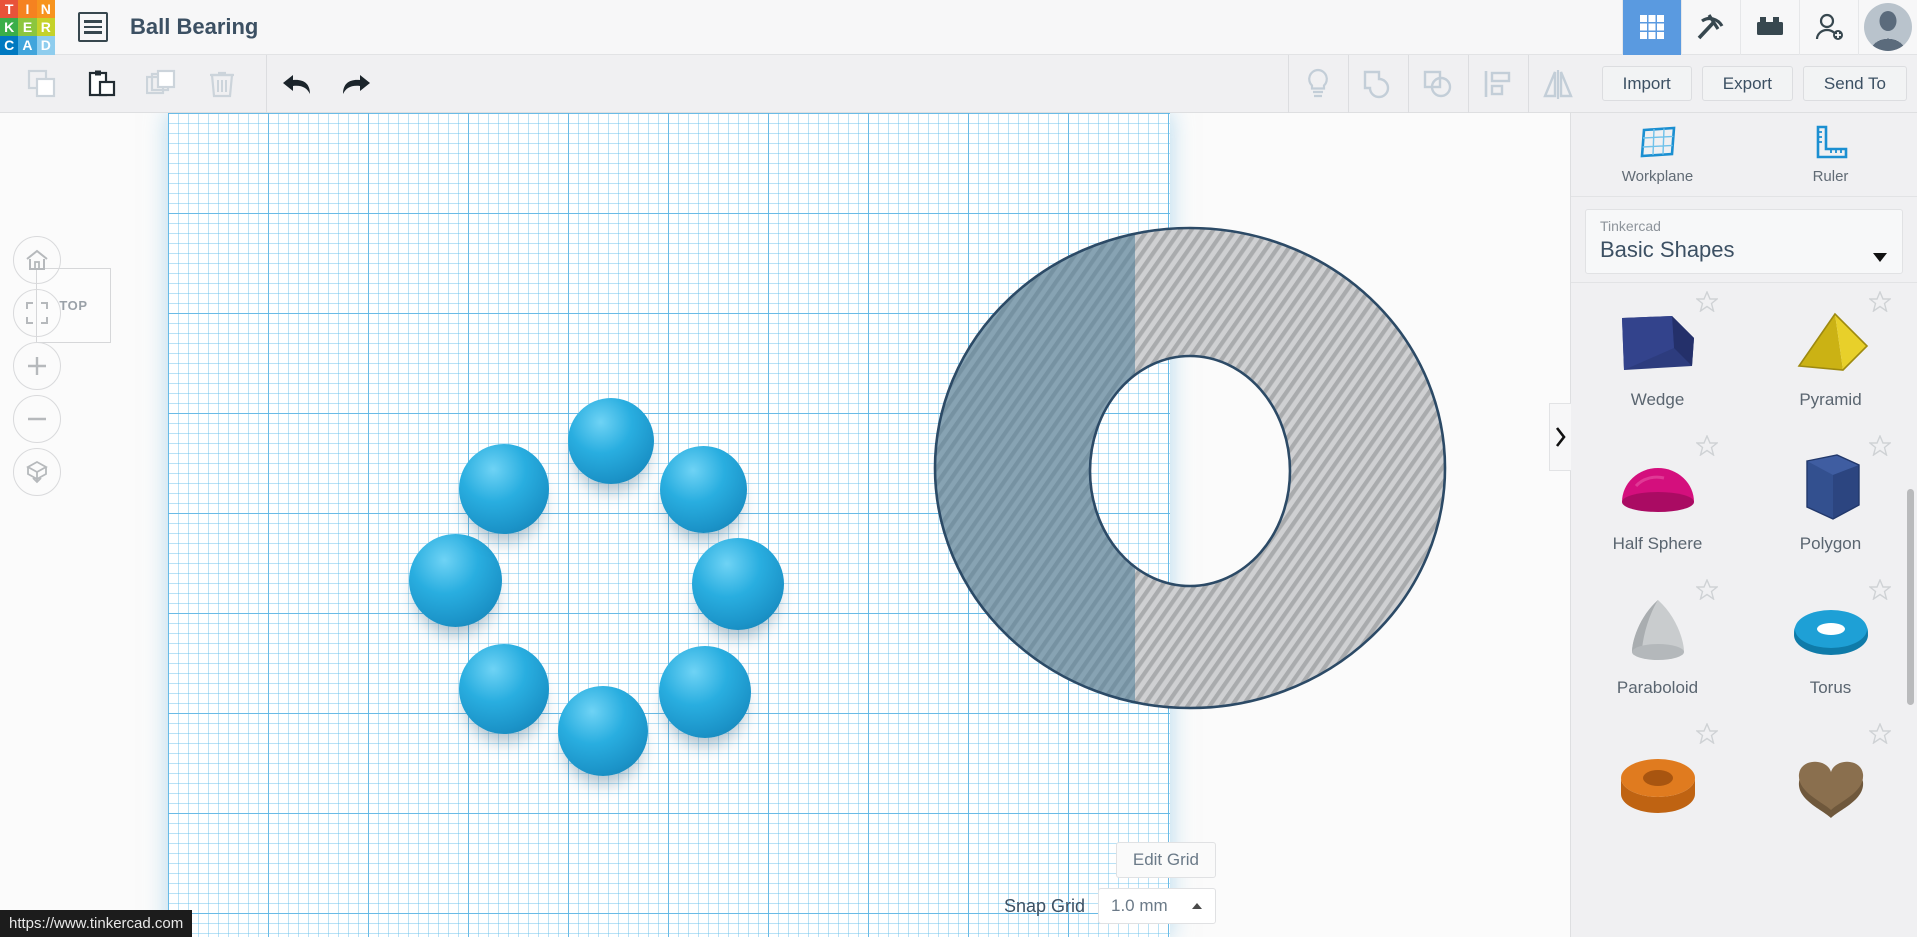  I want to click on heart-art, so click(1831, 786).